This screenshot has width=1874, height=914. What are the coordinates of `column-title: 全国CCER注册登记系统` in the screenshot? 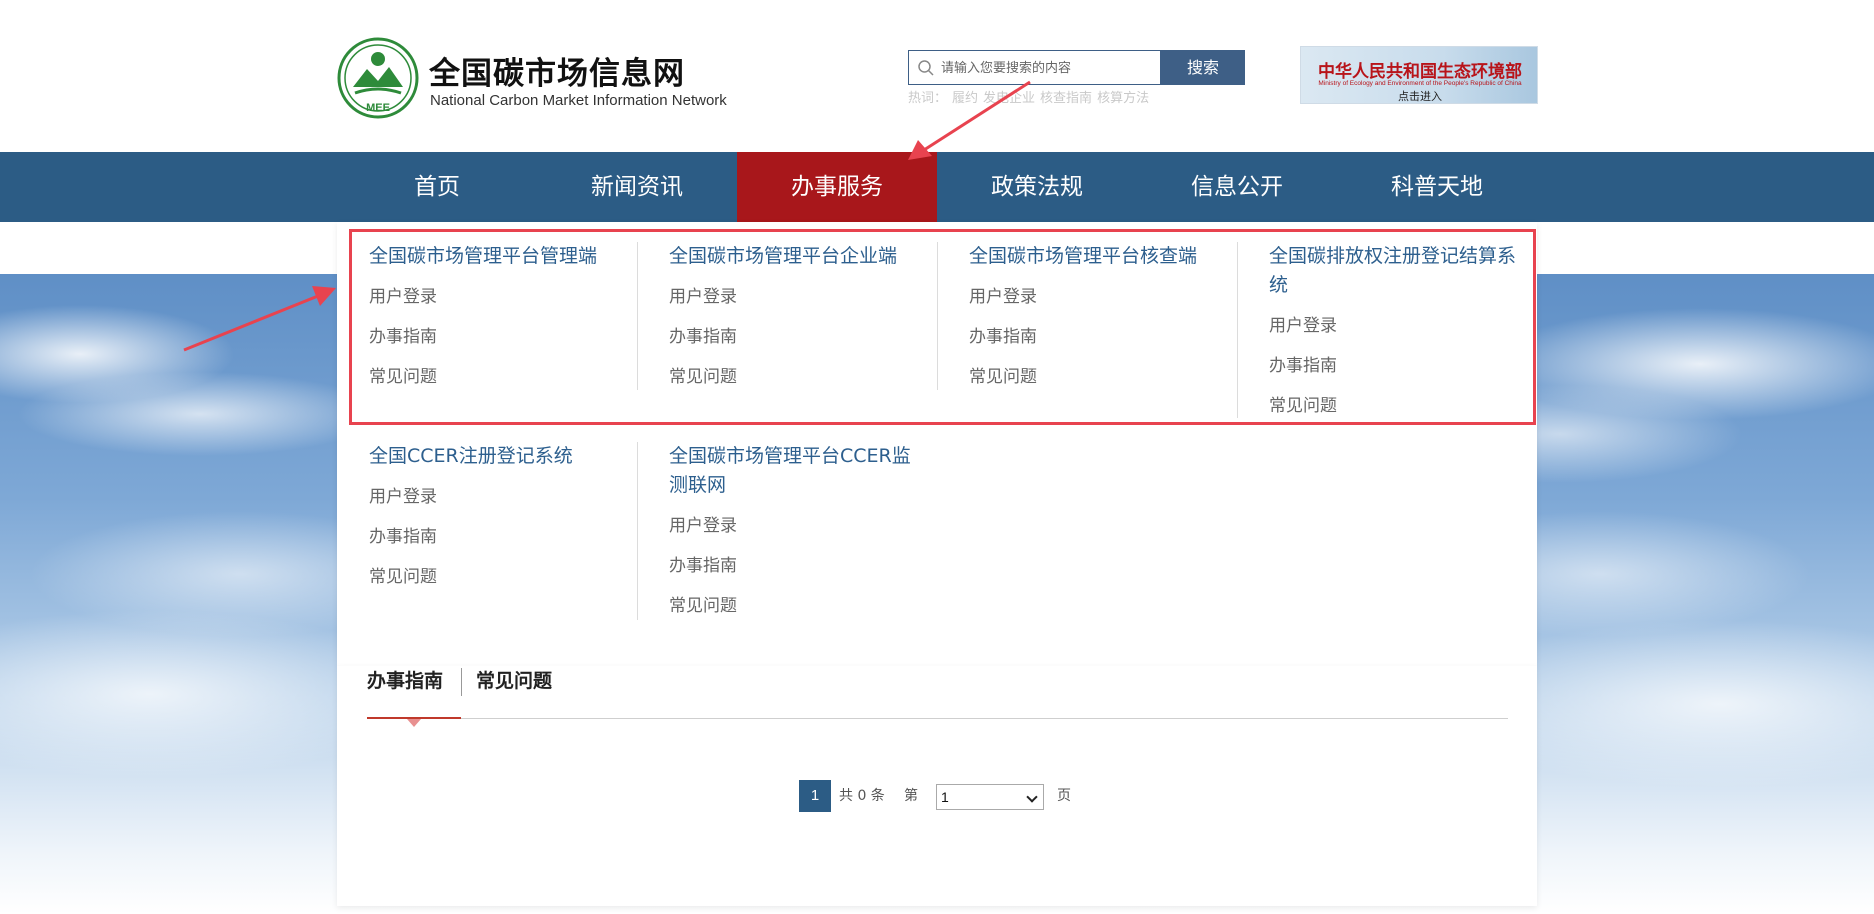 It's located at (499, 456).